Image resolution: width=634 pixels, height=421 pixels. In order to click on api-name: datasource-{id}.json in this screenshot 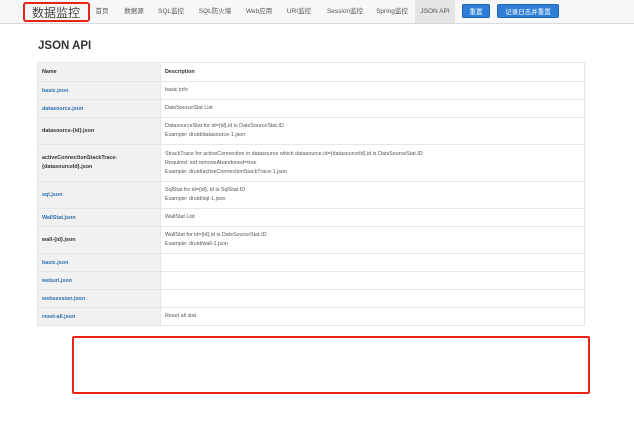, I will do `click(99, 131)`.